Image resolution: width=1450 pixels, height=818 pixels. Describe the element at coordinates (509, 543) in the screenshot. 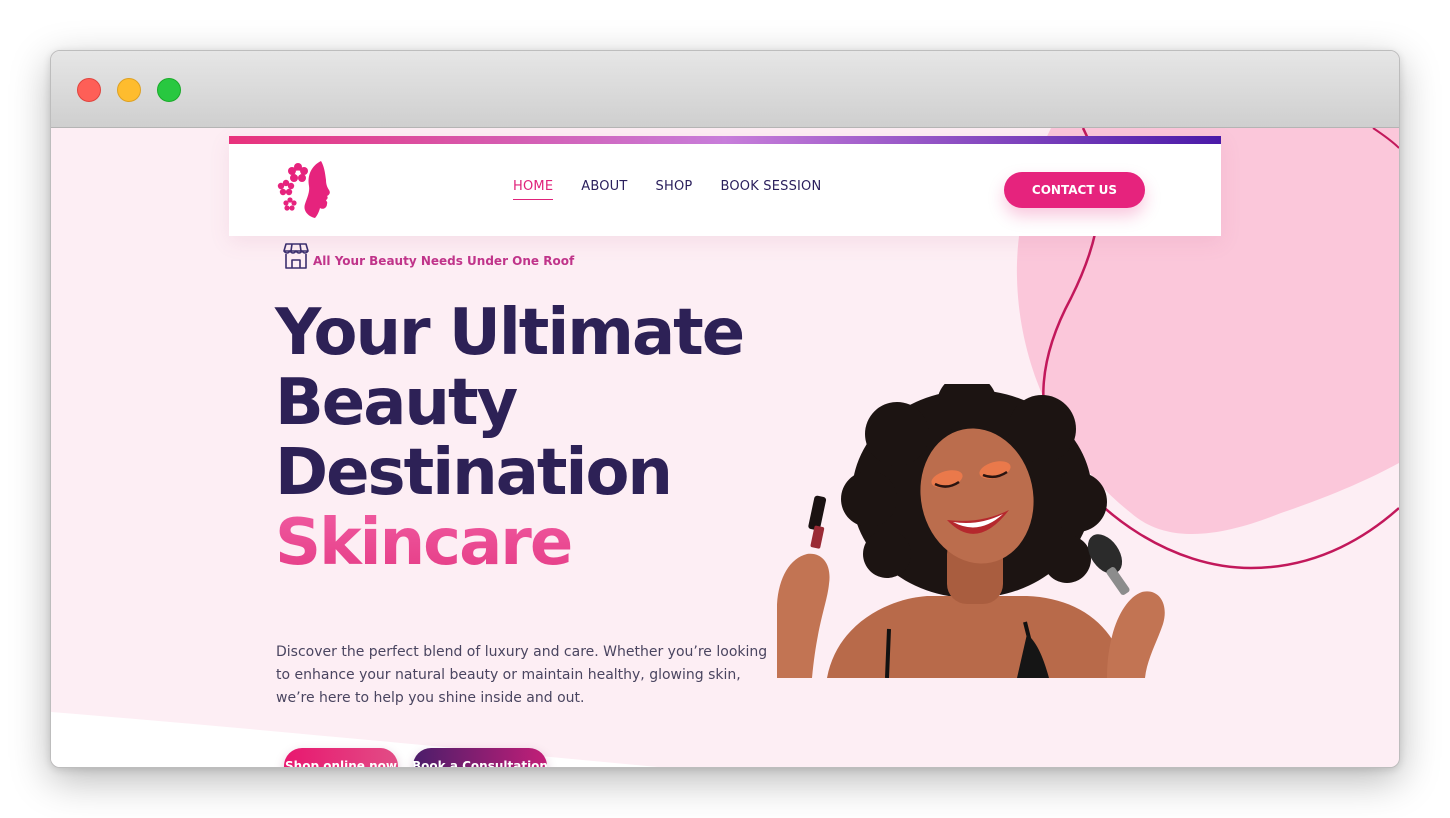

I see `hero-highlight-word: Skincare` at that location.